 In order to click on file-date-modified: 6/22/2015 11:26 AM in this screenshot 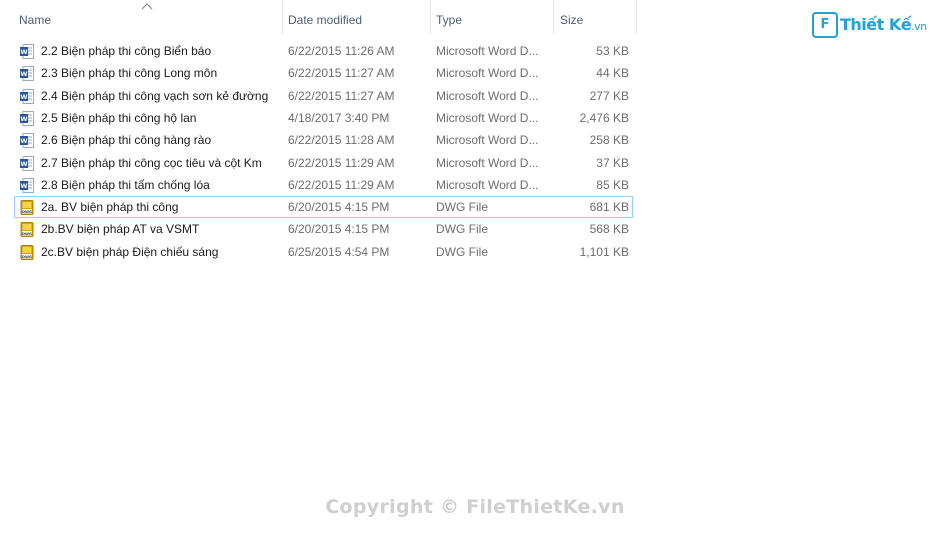, I will do `click(341, 51)`.